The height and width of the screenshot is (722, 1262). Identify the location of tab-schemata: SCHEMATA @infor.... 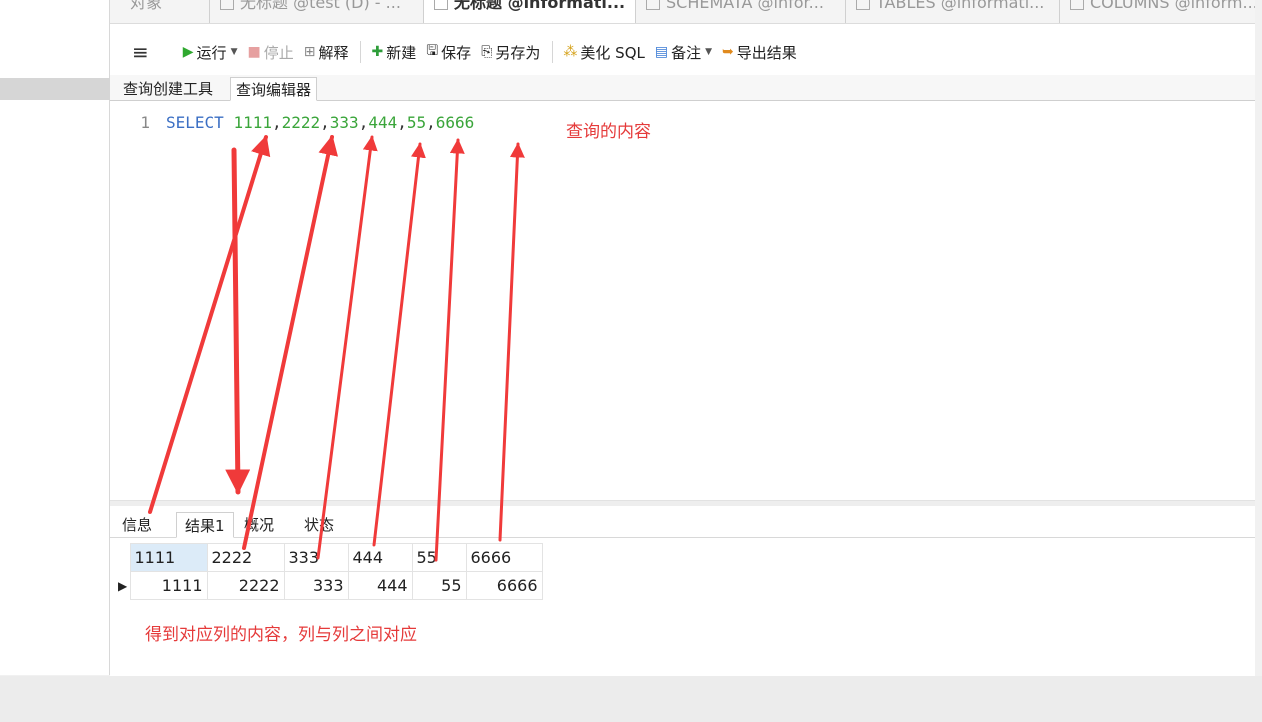
(741, 11).